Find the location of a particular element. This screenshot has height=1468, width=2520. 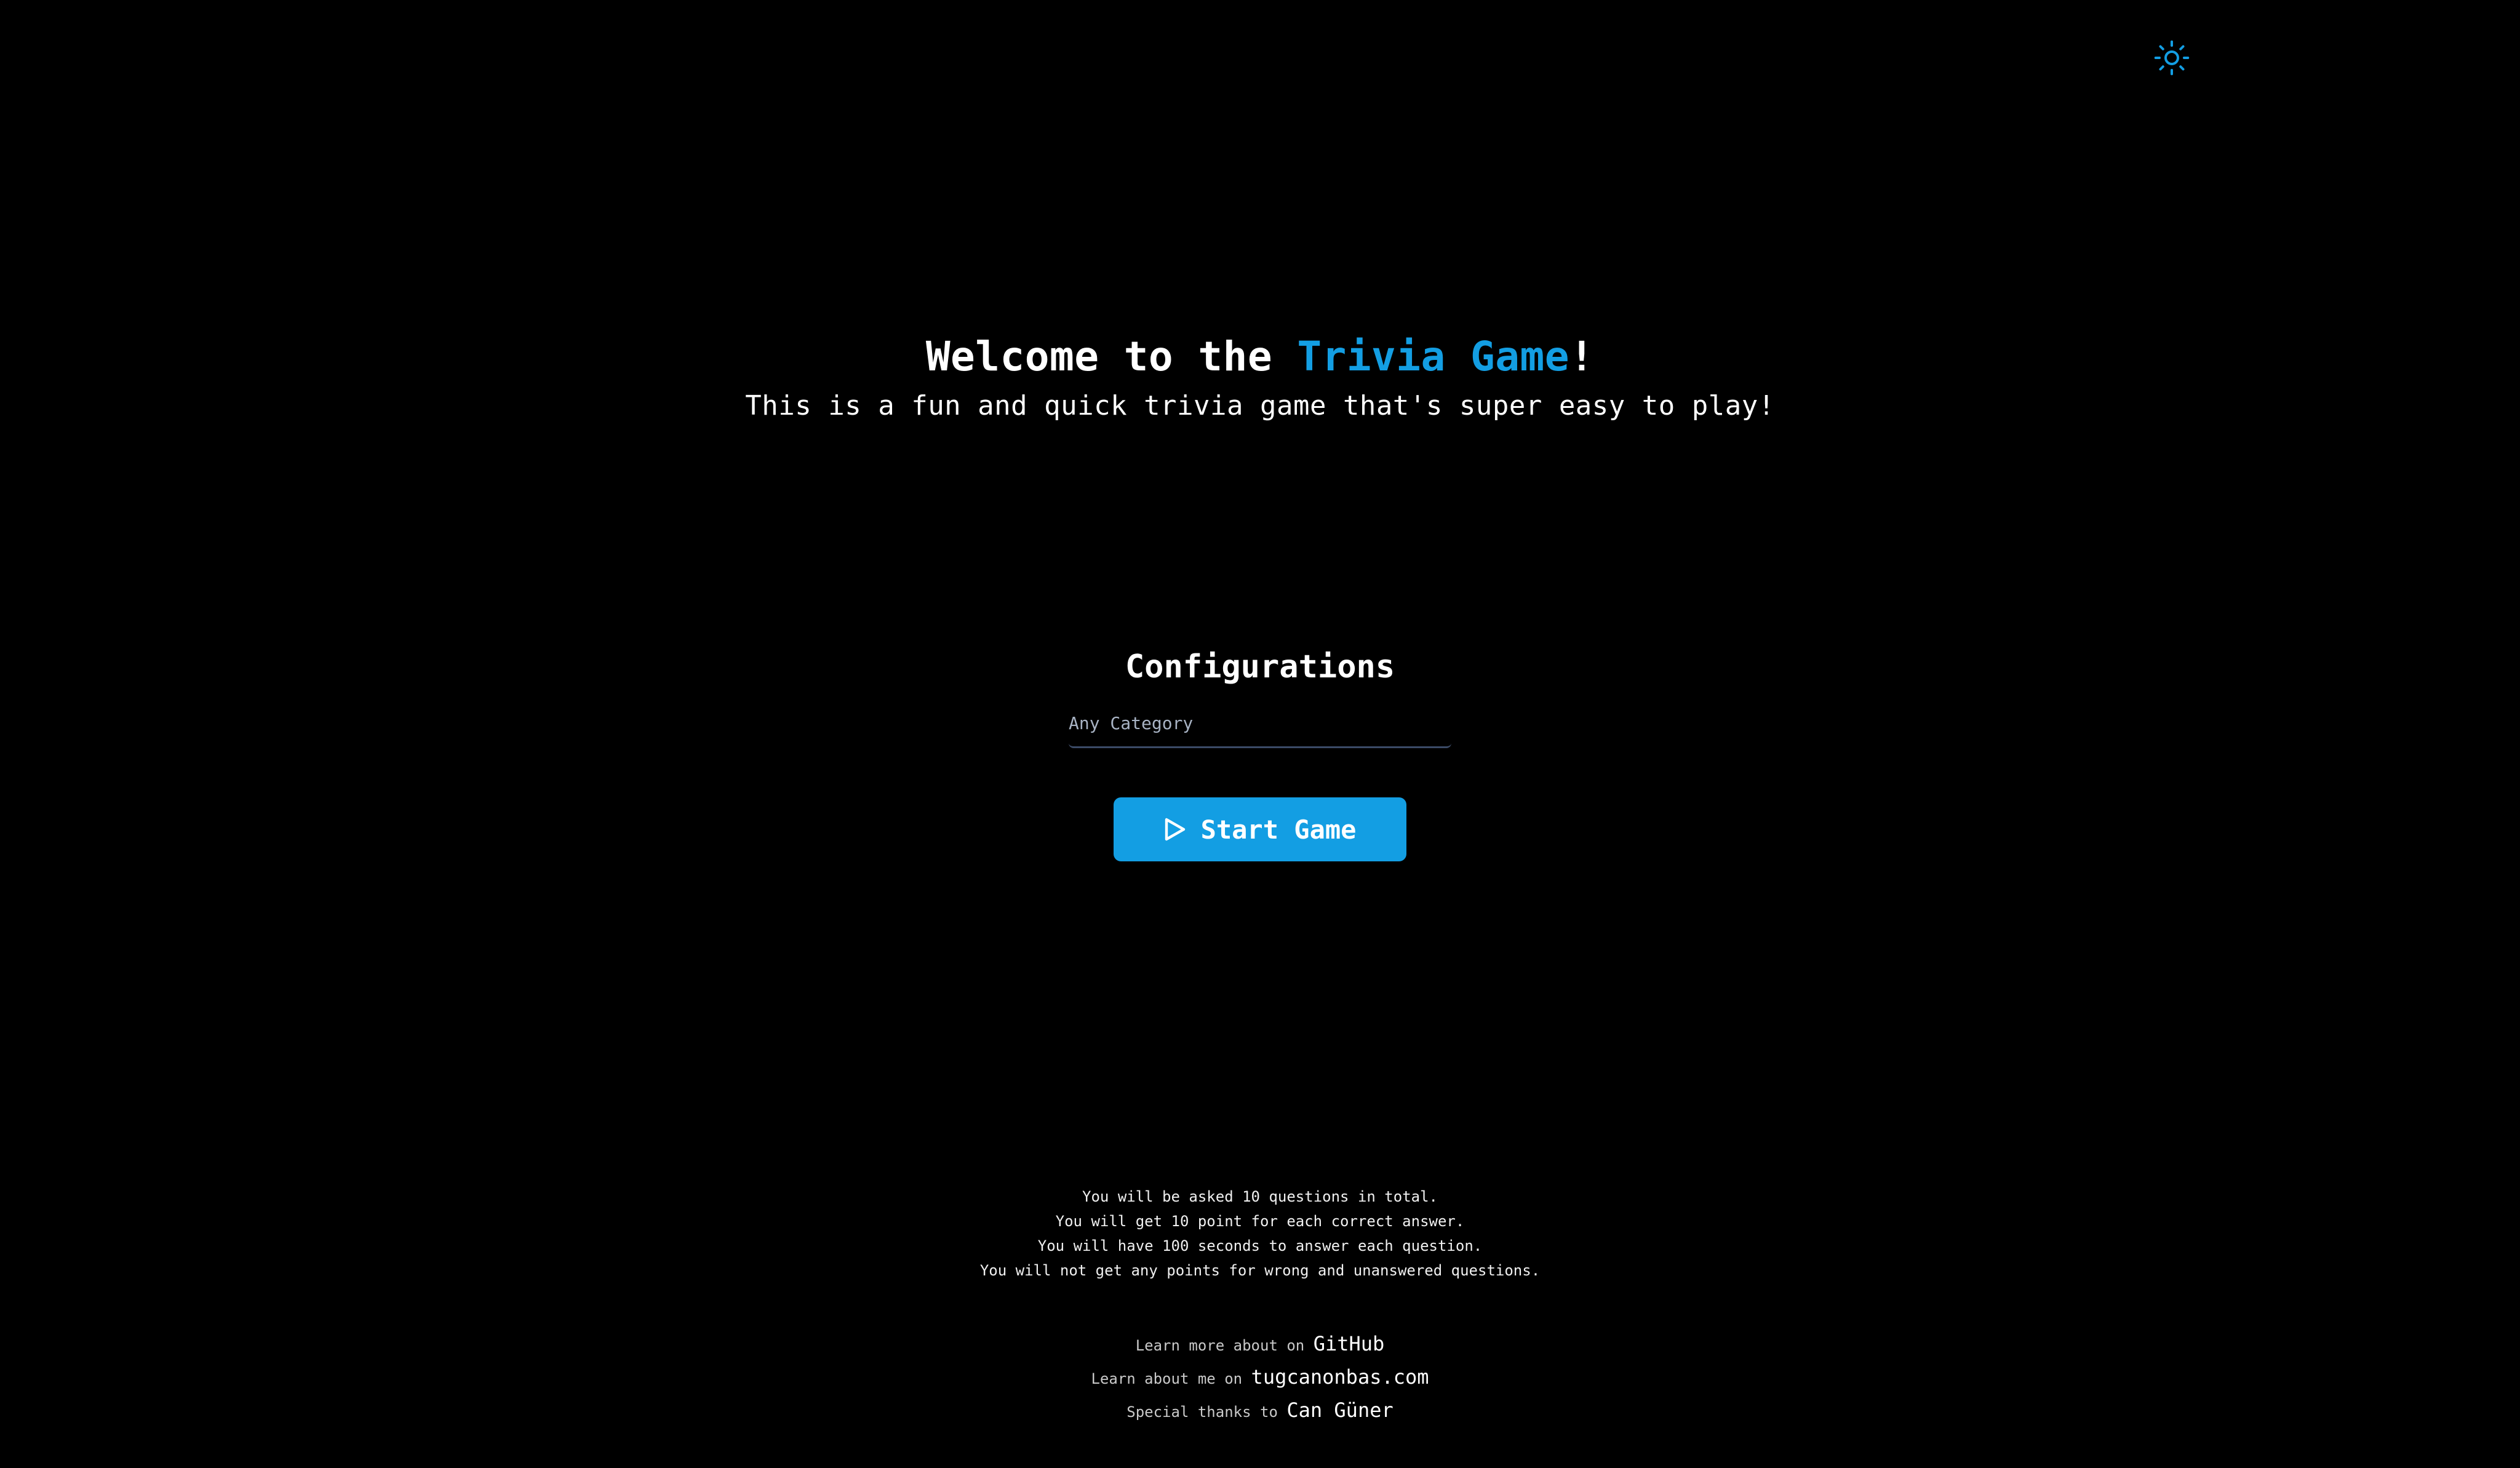

sun-icon is located at coordinates (2172, 58).